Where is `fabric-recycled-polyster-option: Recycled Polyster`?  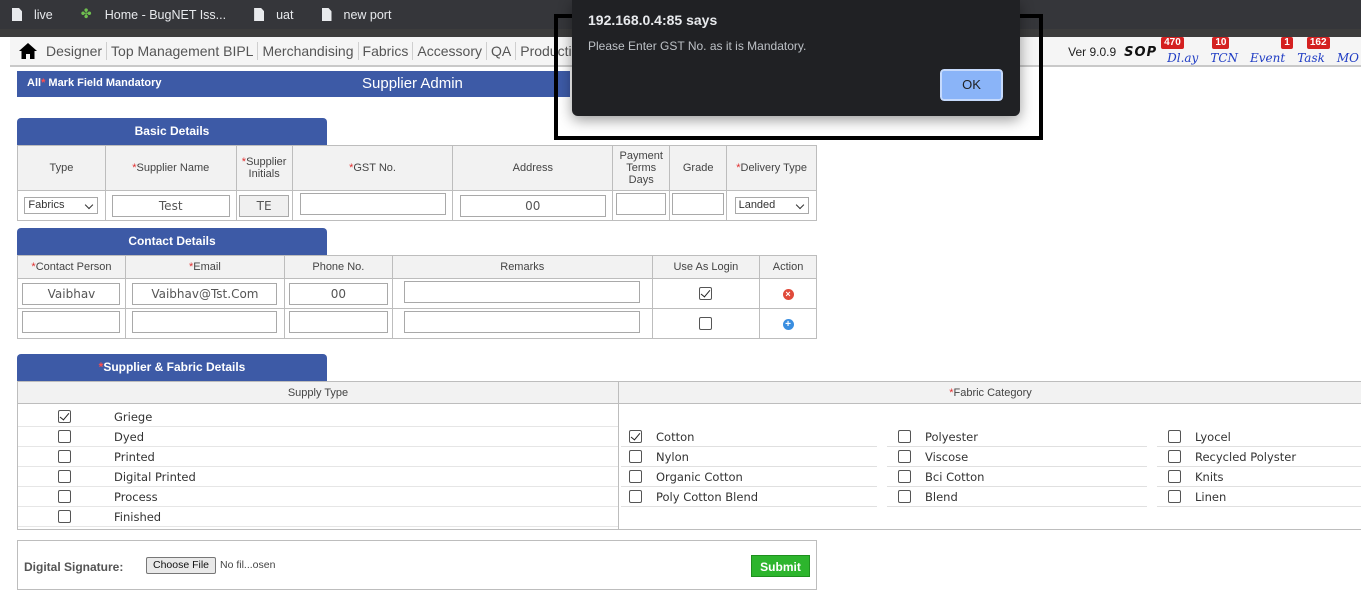
fabric-recycled-polyster-option: Recycled Polyster is located at coordinates (1263, 457).